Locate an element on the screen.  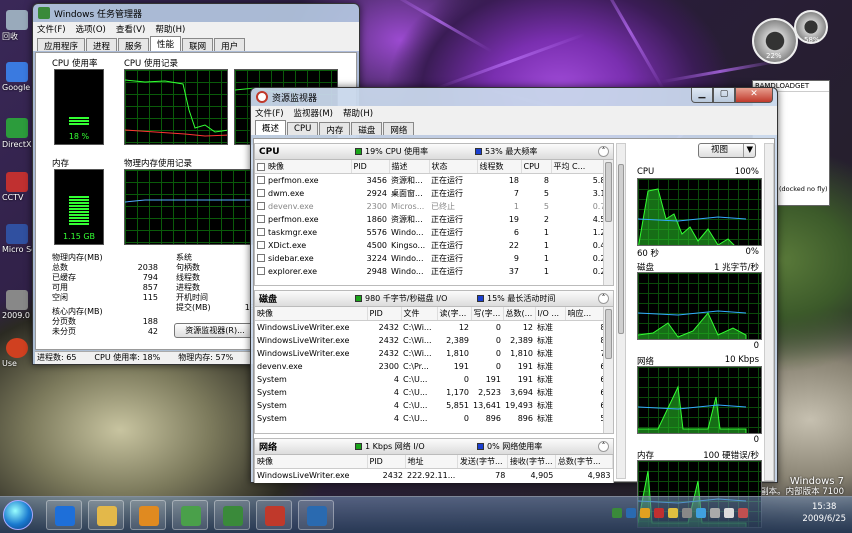
minimize-button: ▁ is located at coordinates (702, 95).